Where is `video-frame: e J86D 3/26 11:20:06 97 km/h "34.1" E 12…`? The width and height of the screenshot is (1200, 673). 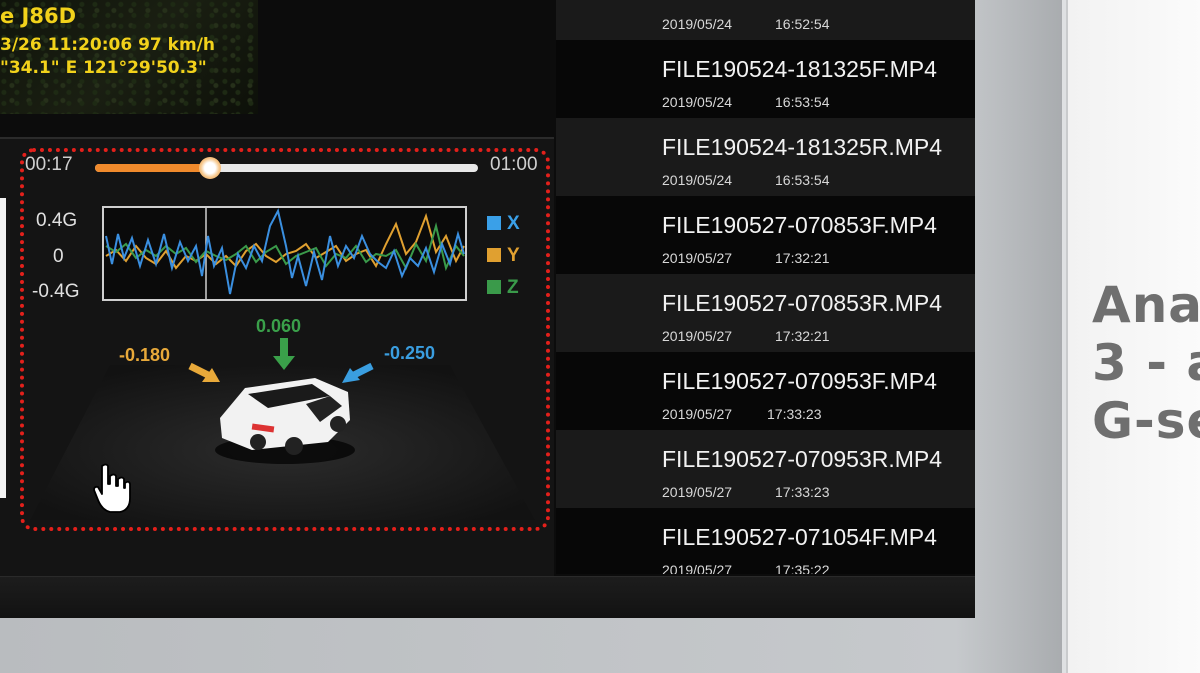 video-frame: e J86D 3/26 11:20:06 97 km/h "34.1" E 12… is located at coordinates (129, 57).